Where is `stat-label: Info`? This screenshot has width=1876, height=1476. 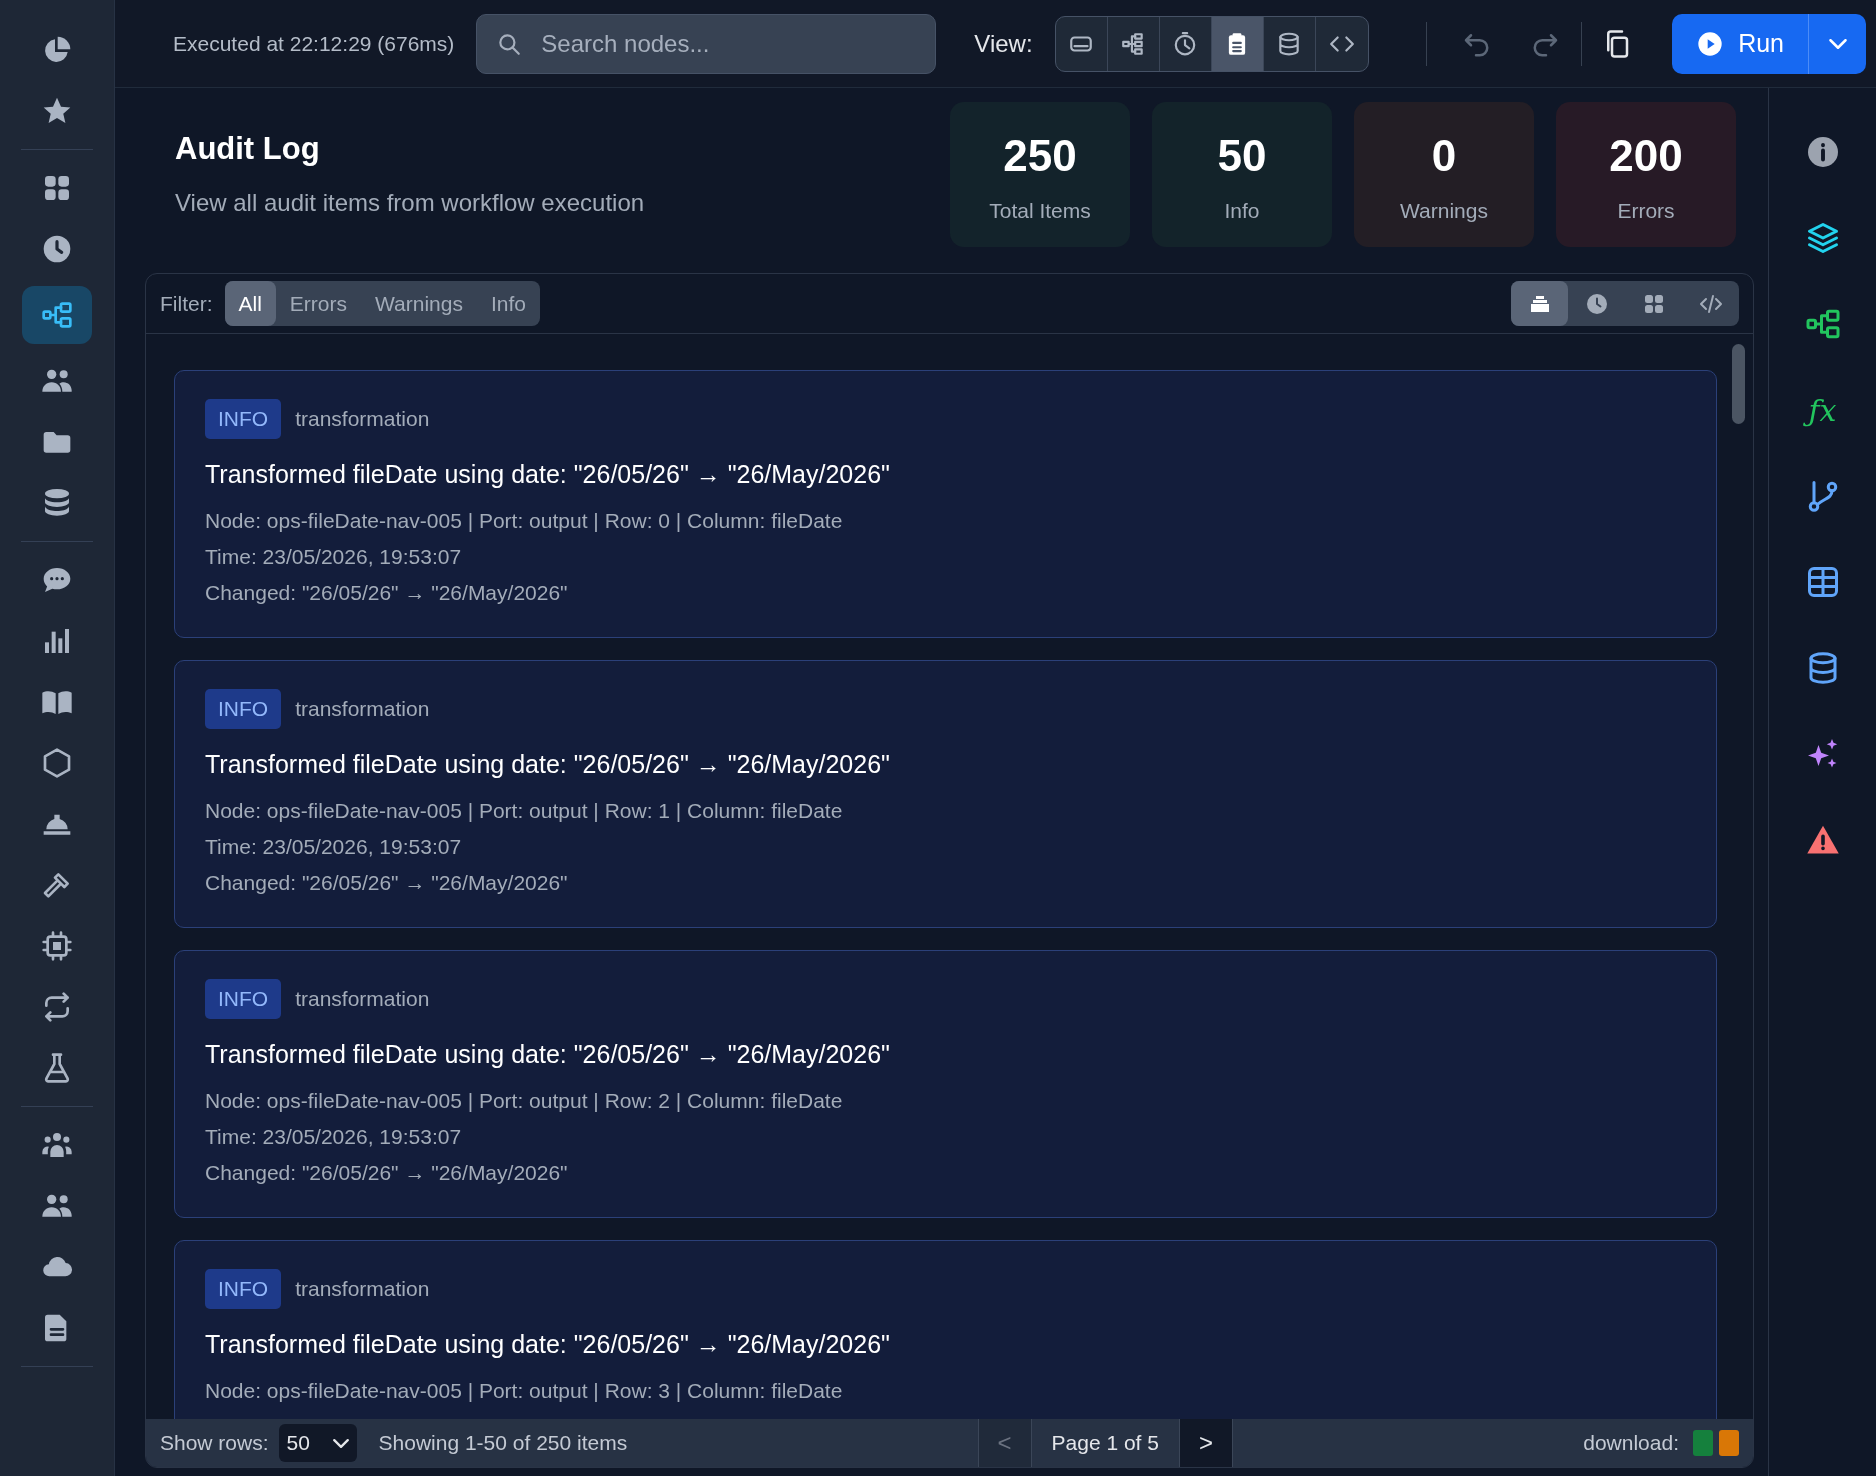 stat-label: Info is located at coordinates (1242, 210).